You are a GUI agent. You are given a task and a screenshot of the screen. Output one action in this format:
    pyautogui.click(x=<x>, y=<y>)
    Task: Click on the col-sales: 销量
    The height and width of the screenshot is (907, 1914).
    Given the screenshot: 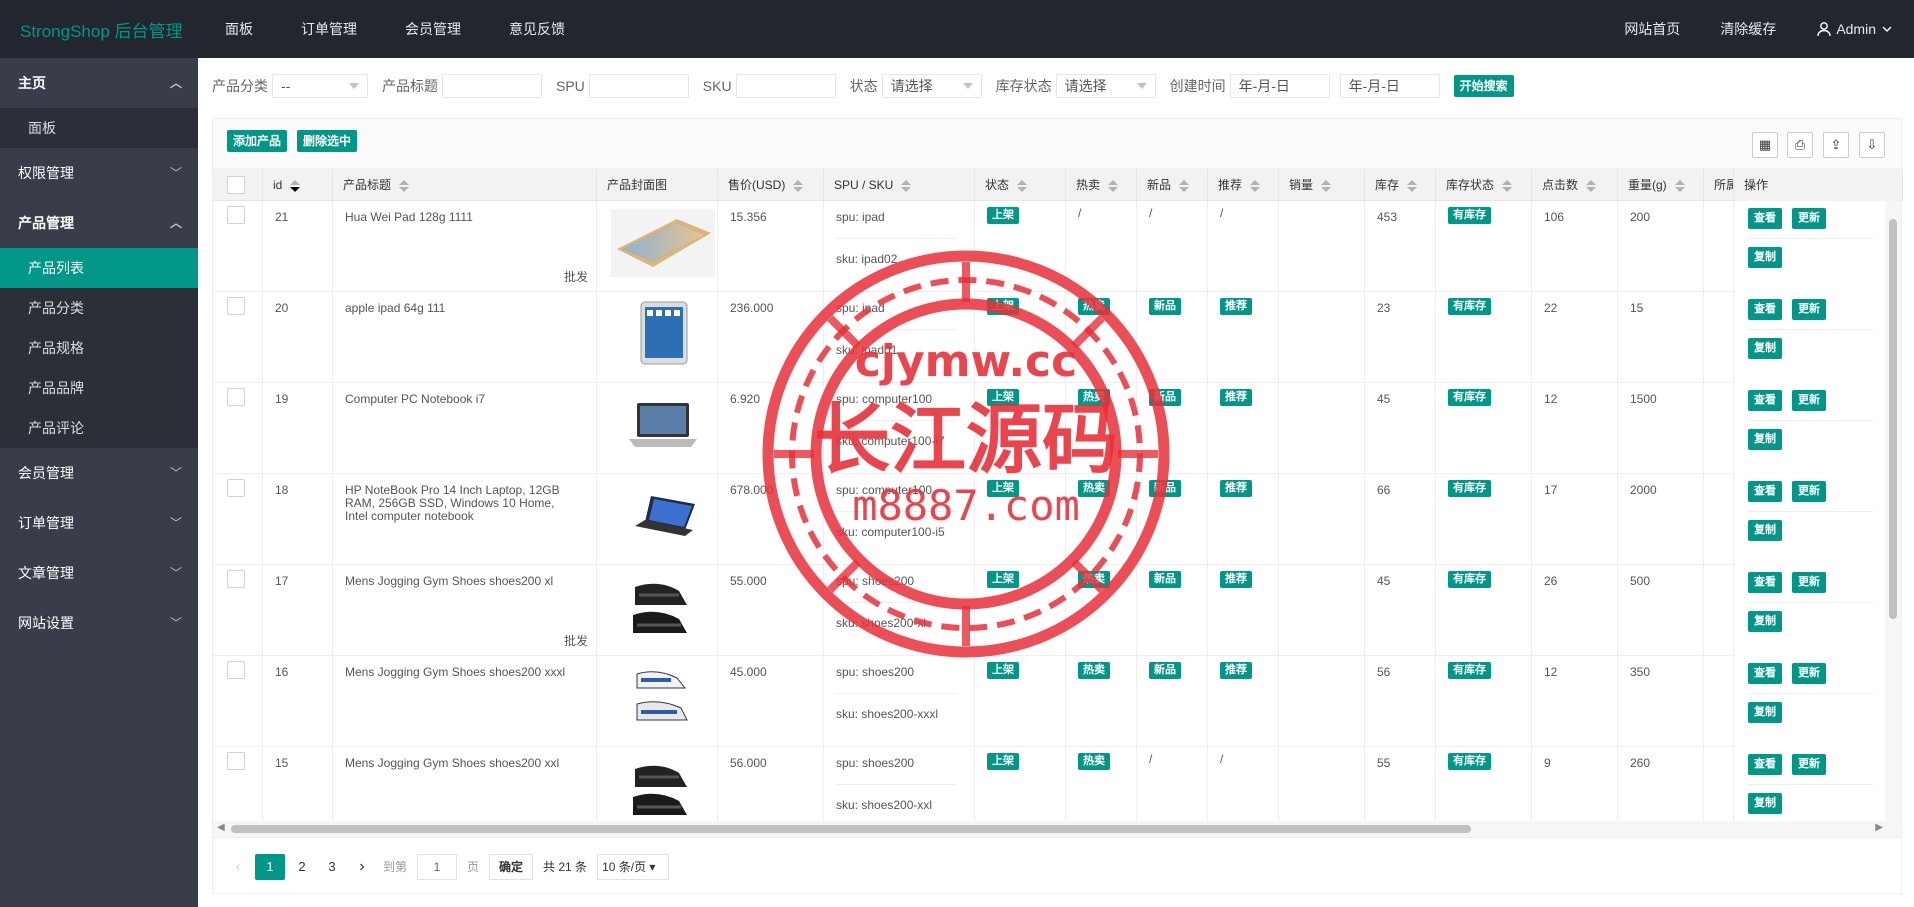 What is the action you would take?
    pyautogui.click(x=1322, y=185)
    